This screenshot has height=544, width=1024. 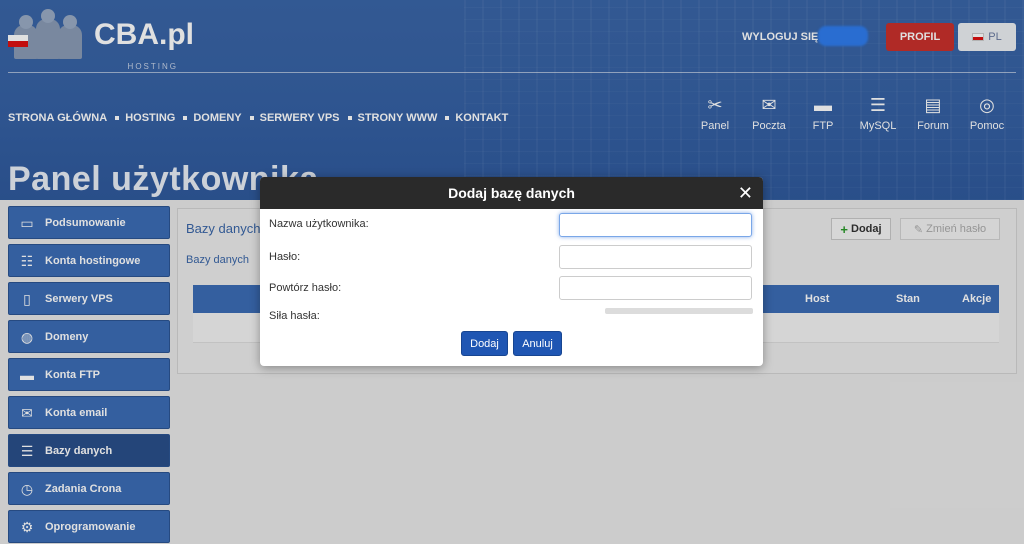 What do you see at coordinates (537, 343) in the screenshot?
I see `cancel-button: Anuluj` at bounding box center [537, 343].